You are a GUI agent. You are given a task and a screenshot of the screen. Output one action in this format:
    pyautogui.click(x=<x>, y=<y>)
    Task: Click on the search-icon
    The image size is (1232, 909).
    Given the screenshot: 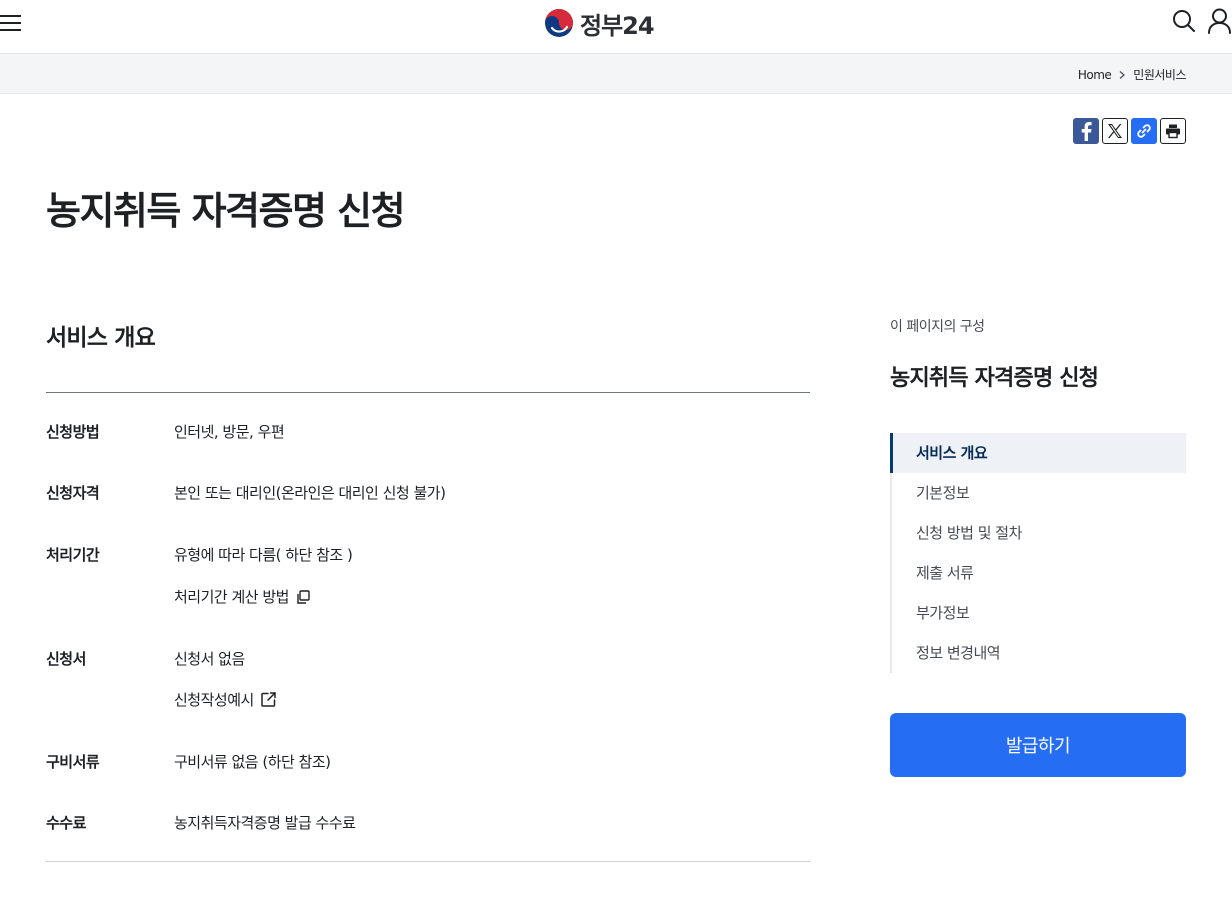 What is the action you would take?
    pyautogui.click(x=1184, y=21)
    